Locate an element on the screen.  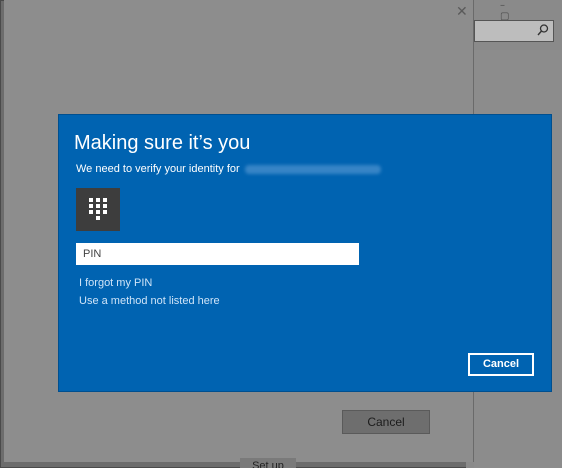
dialog-title: Making sure it’s you is located at coordinates (162, 143).